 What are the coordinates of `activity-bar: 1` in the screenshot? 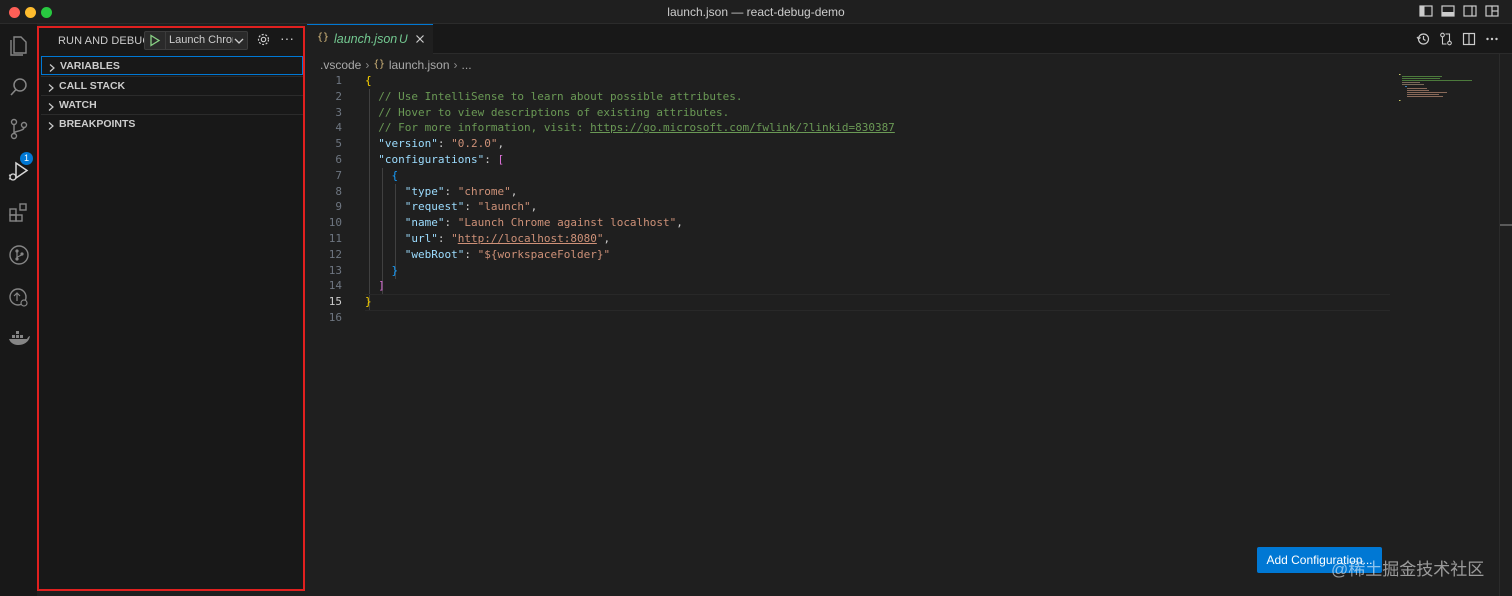 It's located at (18, 310).